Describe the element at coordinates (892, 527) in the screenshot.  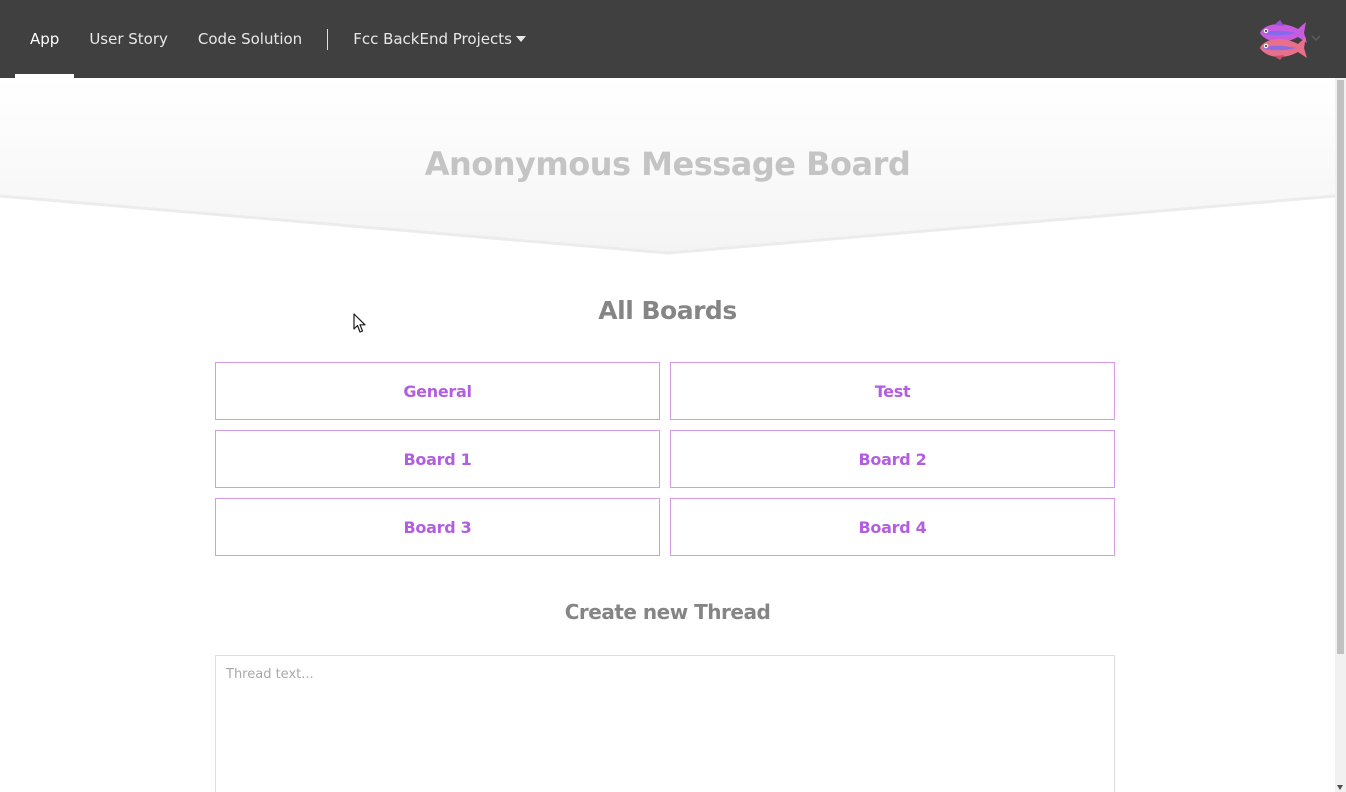
I see `board-button-board-4: Board 4` at that location.